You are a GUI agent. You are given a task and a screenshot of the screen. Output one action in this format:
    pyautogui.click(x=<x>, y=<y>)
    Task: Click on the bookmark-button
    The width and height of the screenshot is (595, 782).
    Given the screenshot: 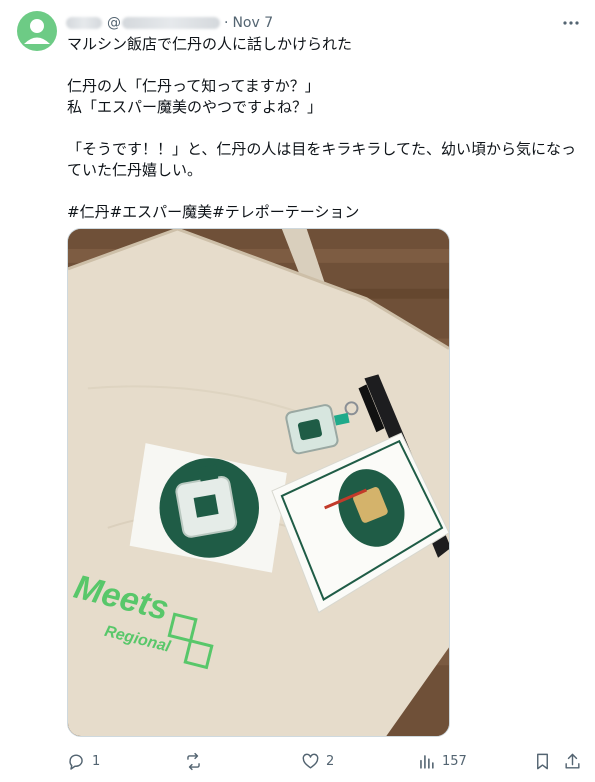 What is the action you would take?
    pyautogui.click(x=542, y=761)
    